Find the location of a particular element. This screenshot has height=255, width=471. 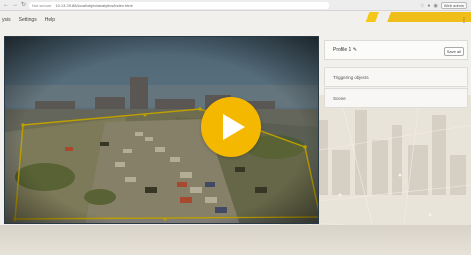

forward-icon: → is located at coordinates (15, 5).